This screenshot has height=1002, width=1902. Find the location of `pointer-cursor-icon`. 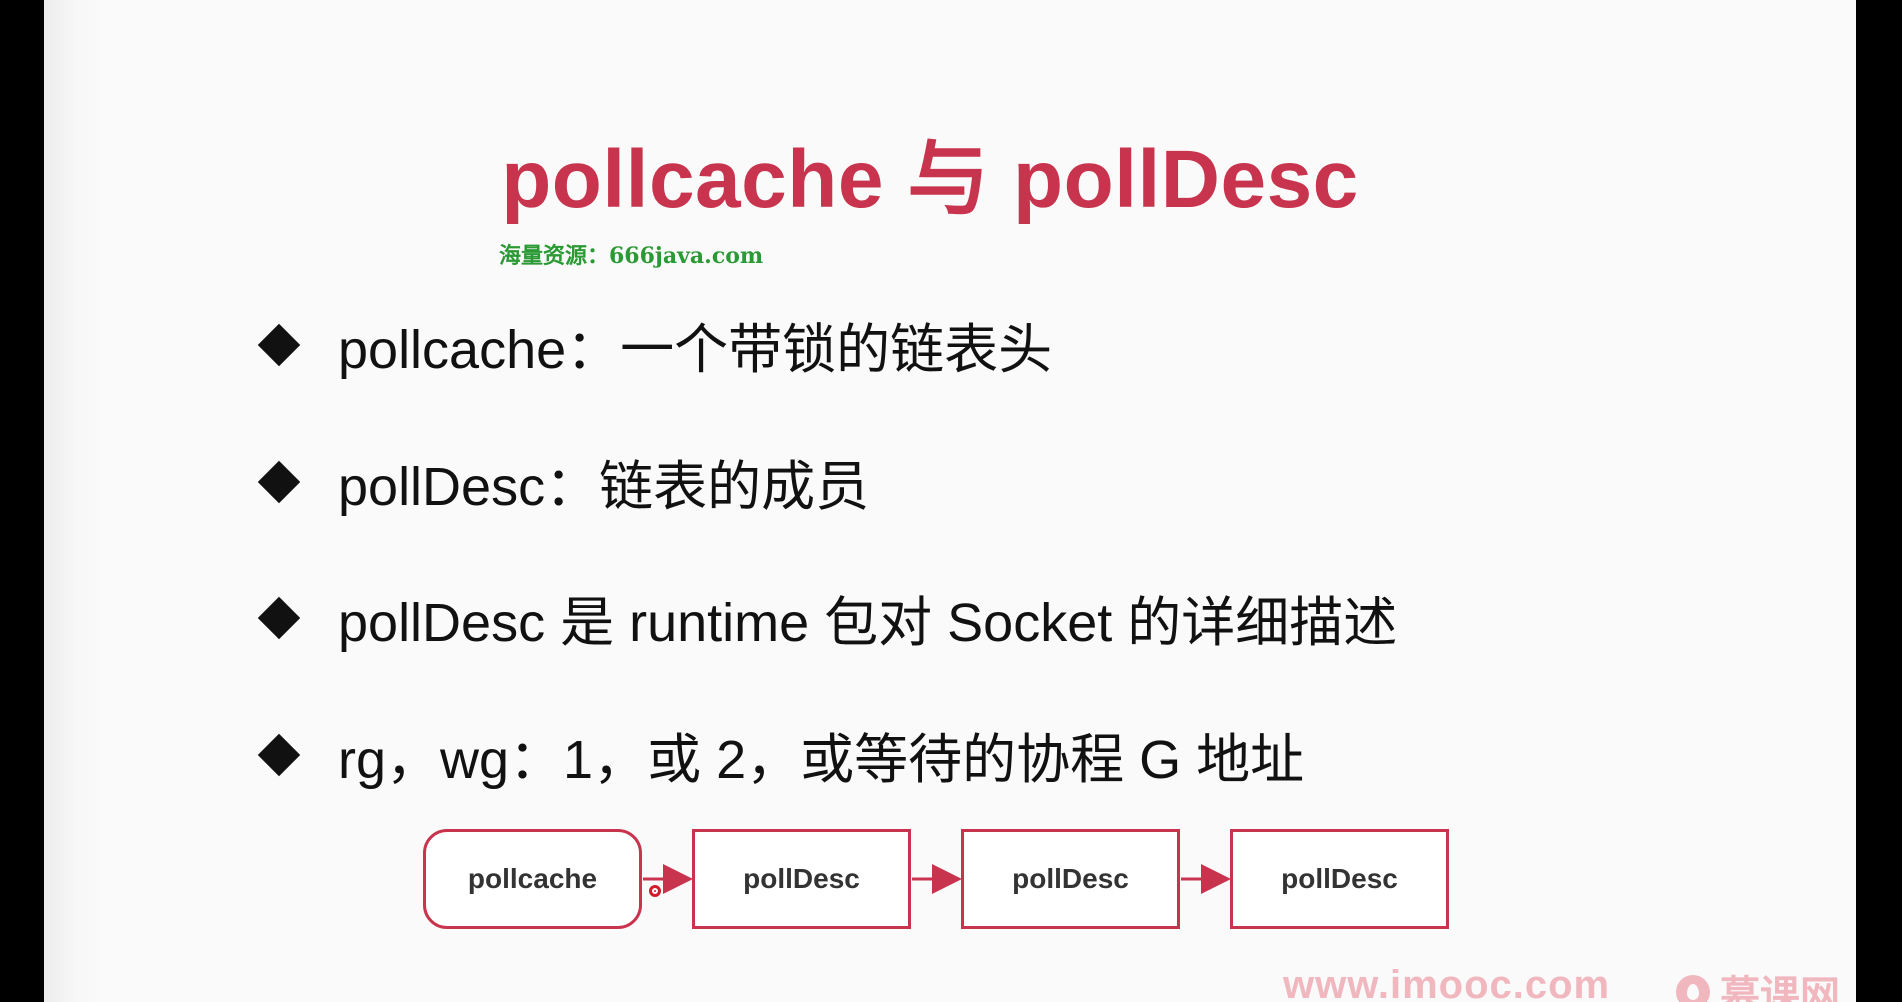

pointer-cursor-icon is located at coordinates (655, 891).